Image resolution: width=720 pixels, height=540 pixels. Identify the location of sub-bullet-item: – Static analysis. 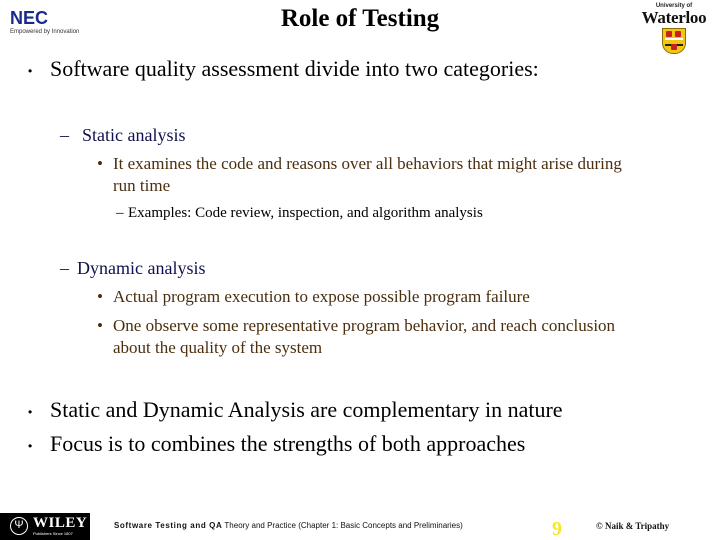
(123, 135).